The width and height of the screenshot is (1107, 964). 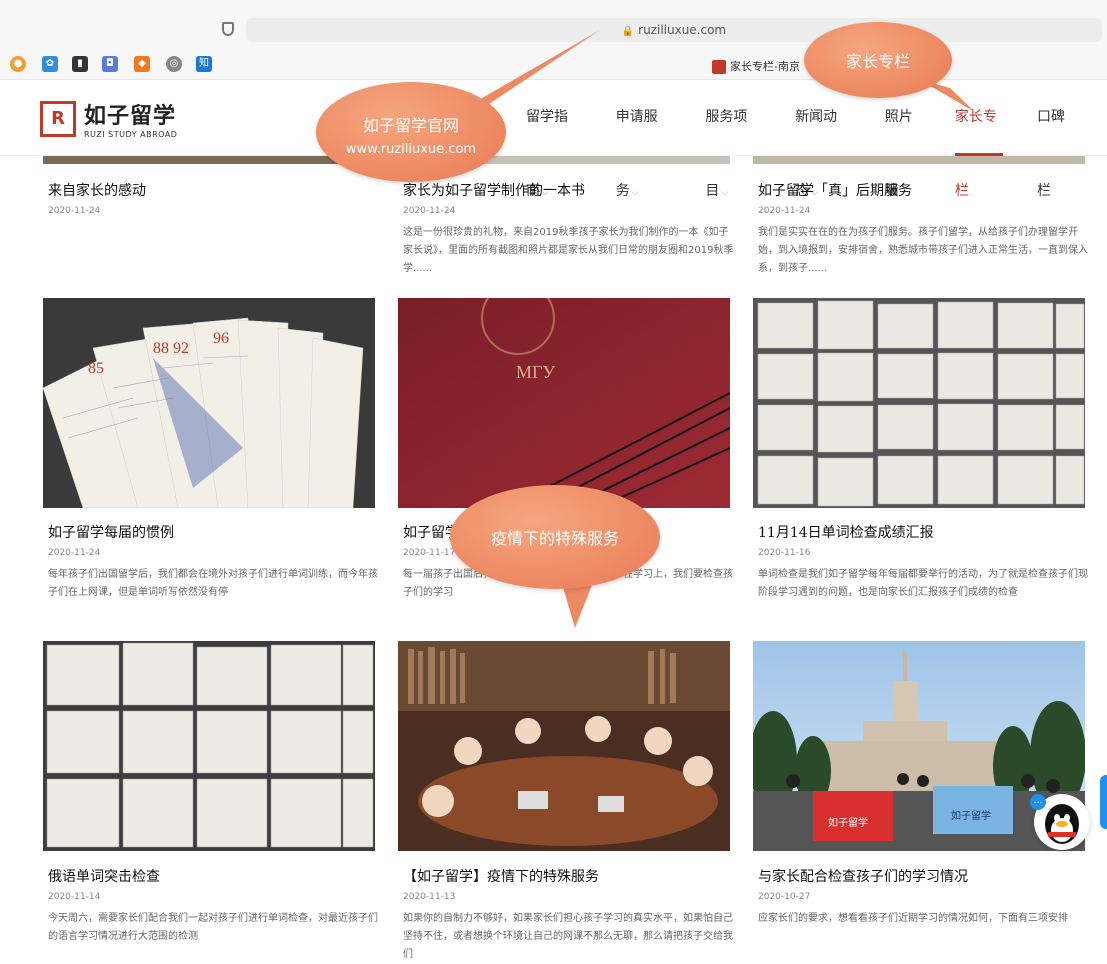 I want to click on callout-special-service: 疫情下的特殊服务, so click(x=555, y=537).